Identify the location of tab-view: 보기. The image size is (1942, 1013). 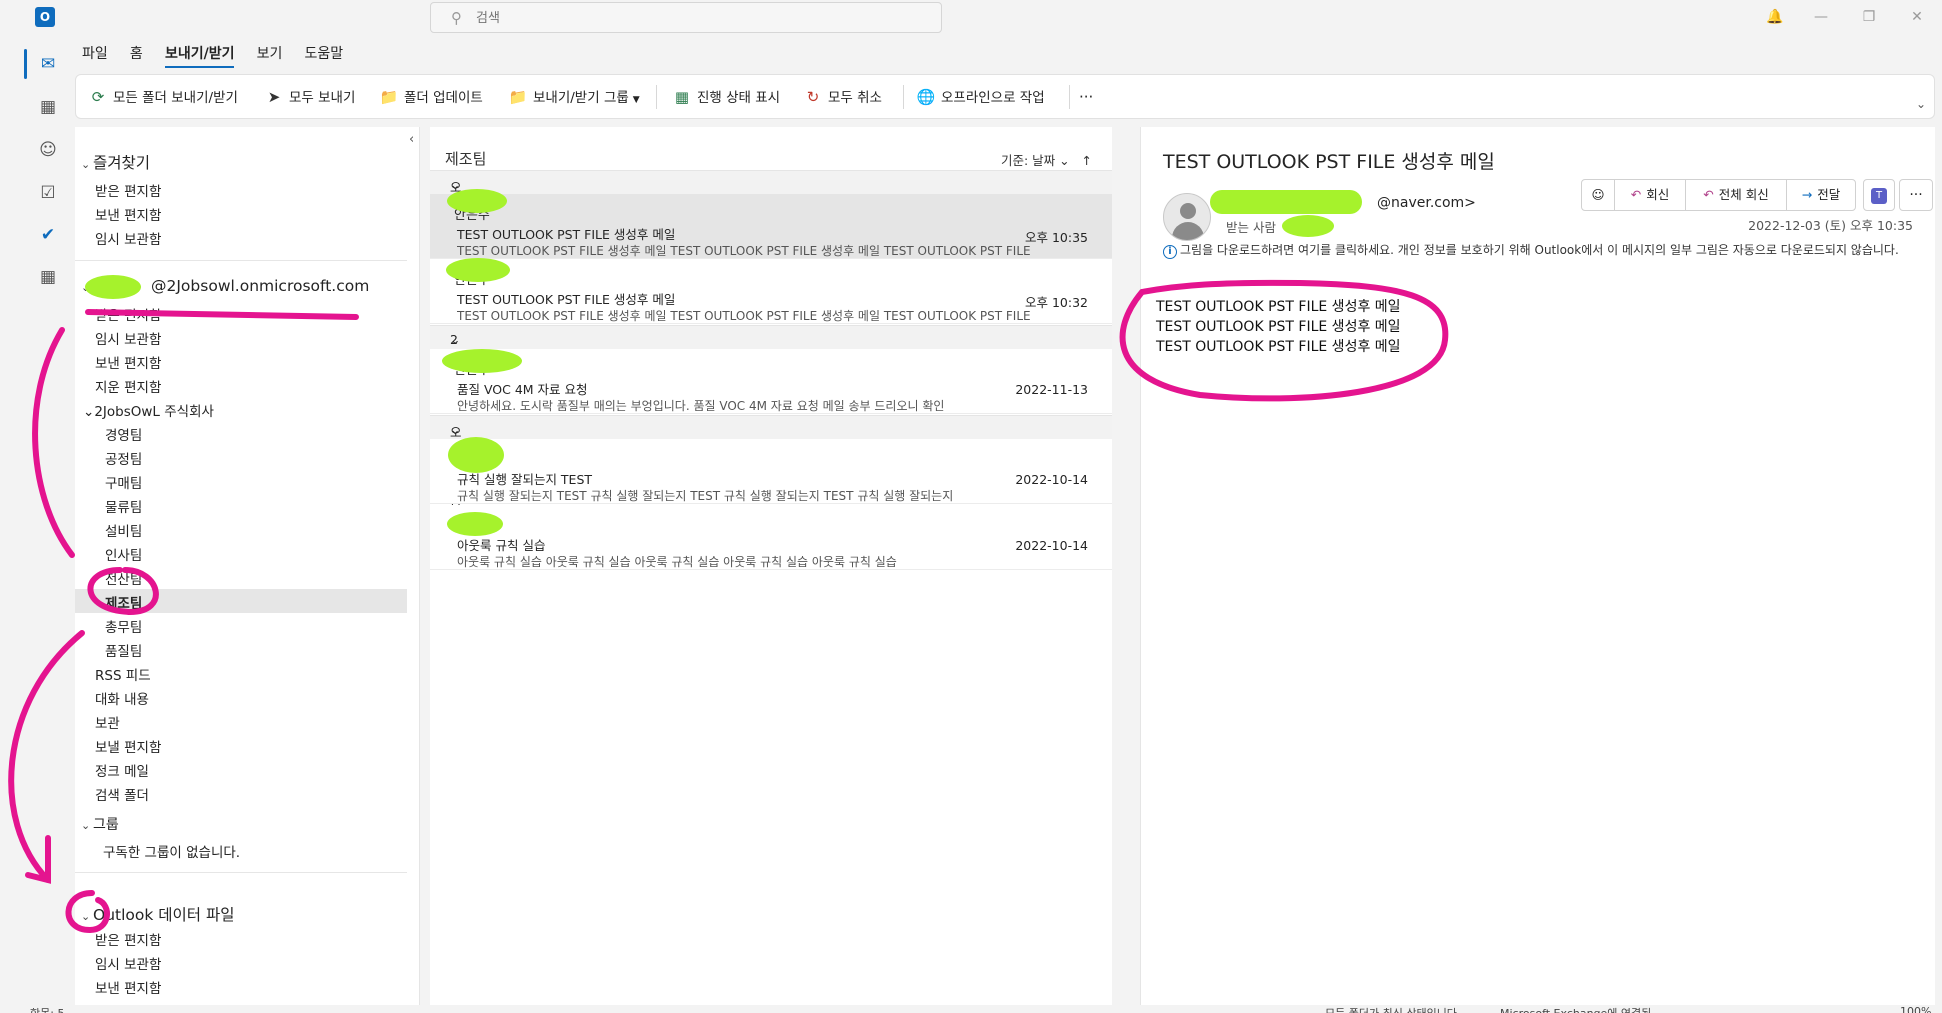
(270, 56).